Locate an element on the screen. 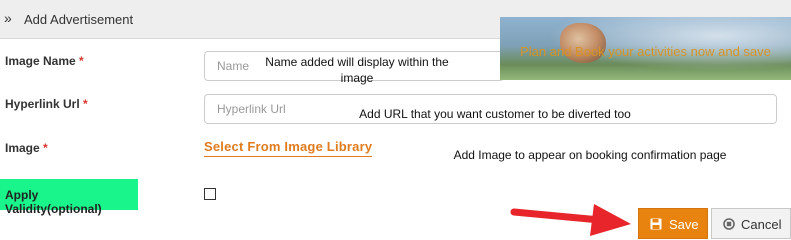 This screenshot has width=791, height=240. floppy-disk-icon is located at coordinates (656, 225).